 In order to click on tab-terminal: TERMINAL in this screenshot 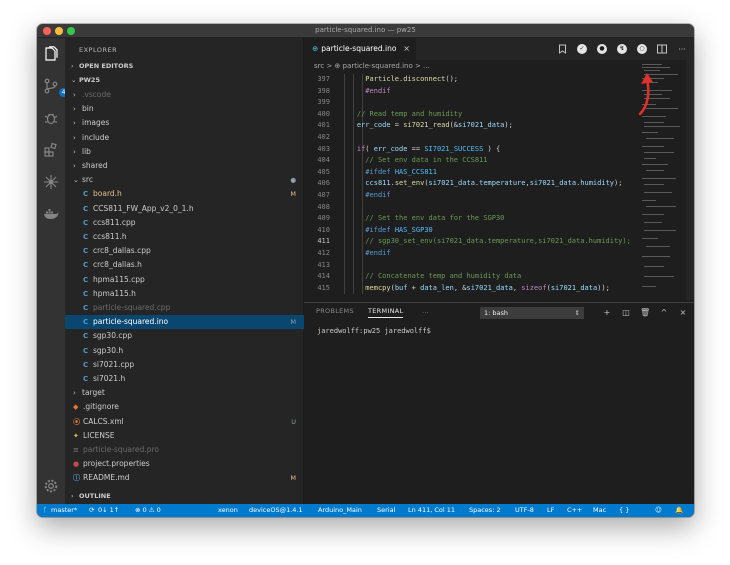, I will do `click(386, 312)`.